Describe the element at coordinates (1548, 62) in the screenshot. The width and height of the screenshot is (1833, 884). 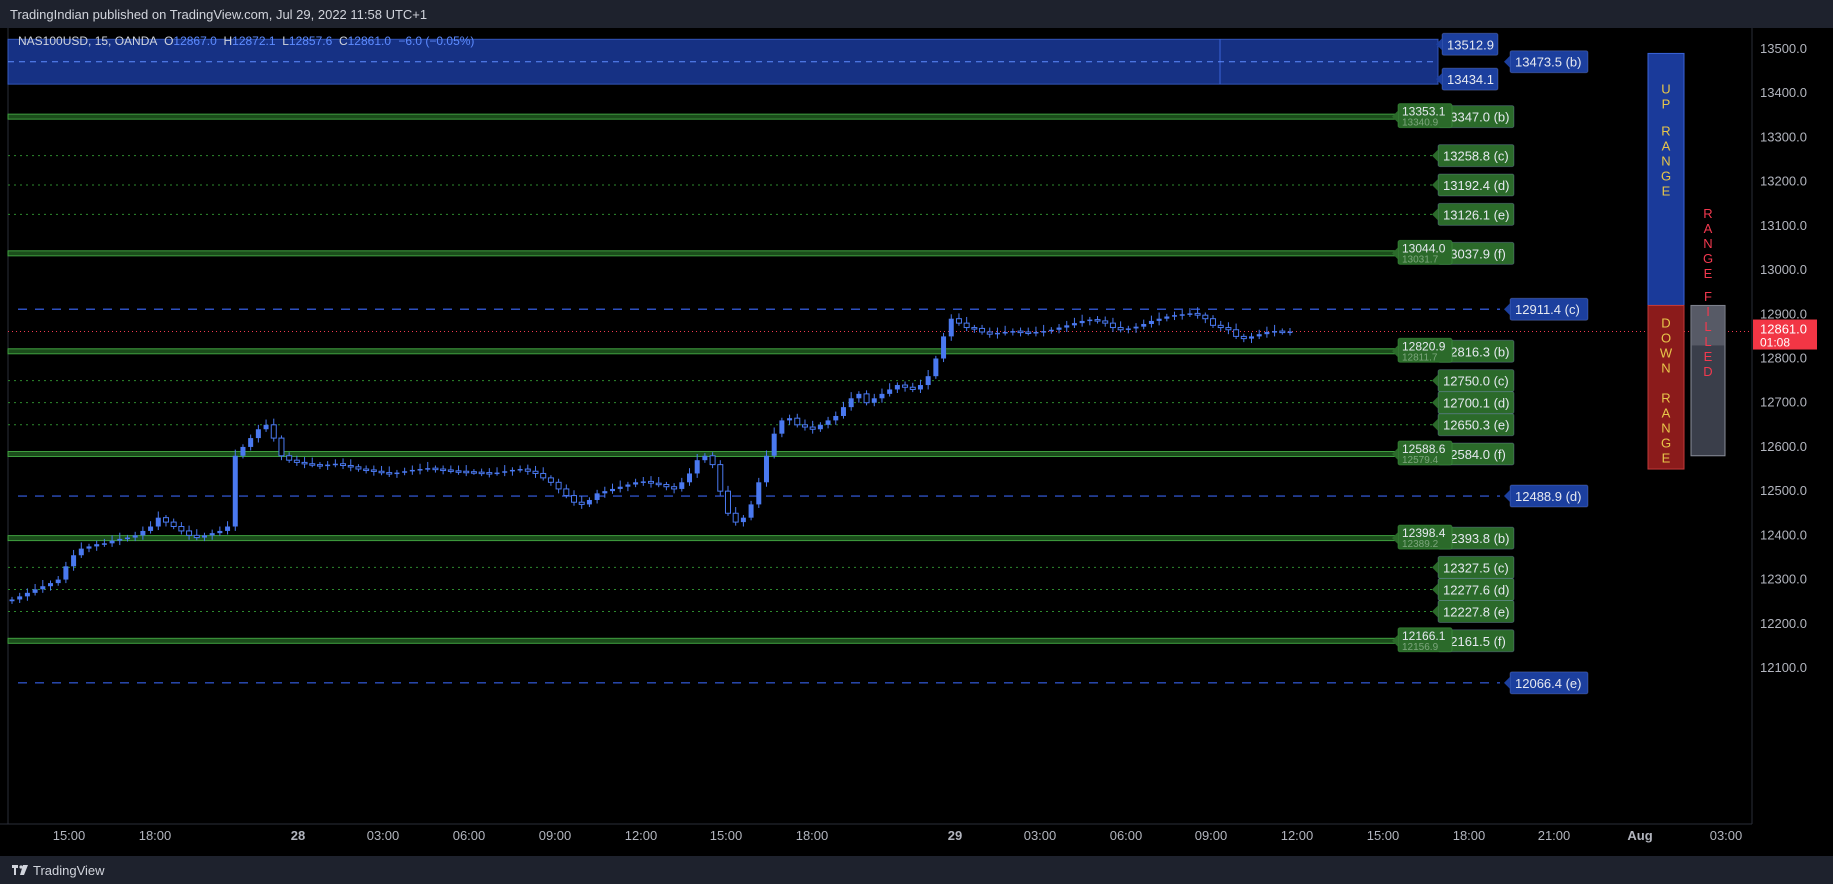
I see `blue-zone-mid-label: 13473.5 (b)` at that location.